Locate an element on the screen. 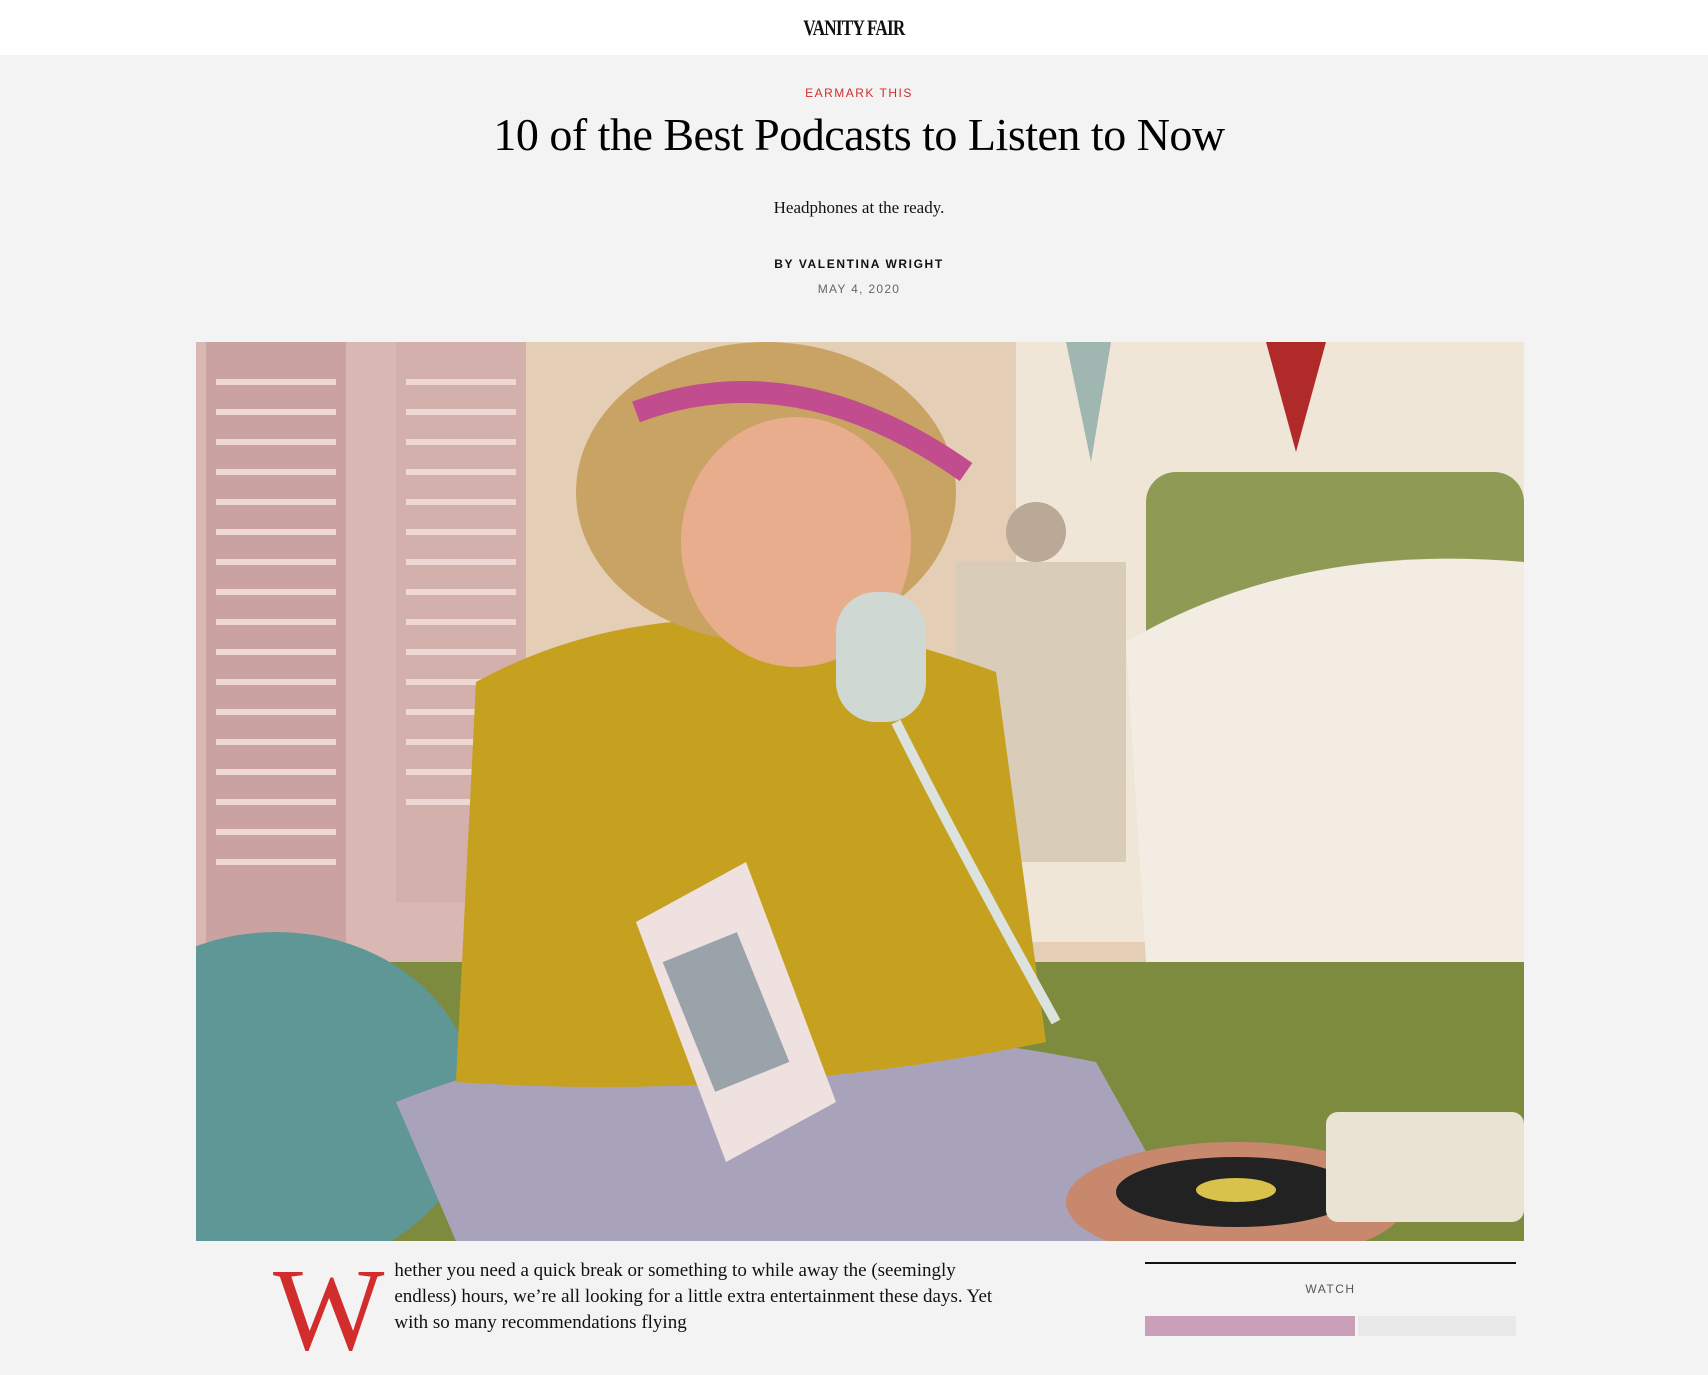 The width and height of the screenshot is (1708, 1375). byline: BY VALENTINA WRIGHT is located at coordinates (854, 264).